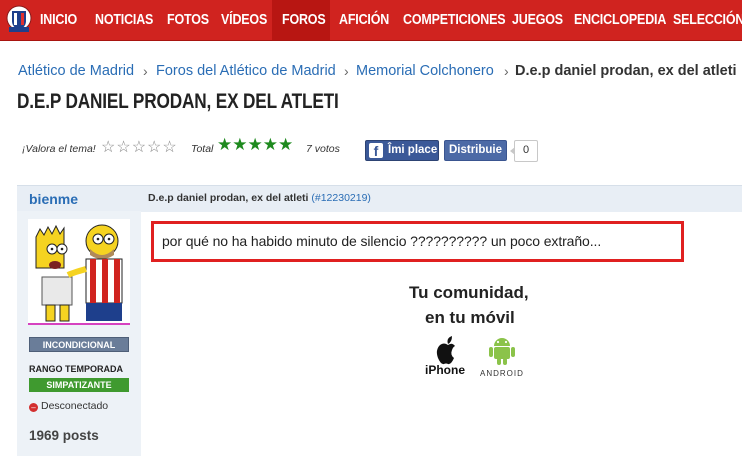  Describe the element at coordinates (75, 406) in the screenshot. I see `status-label: Desconectado` at that location.